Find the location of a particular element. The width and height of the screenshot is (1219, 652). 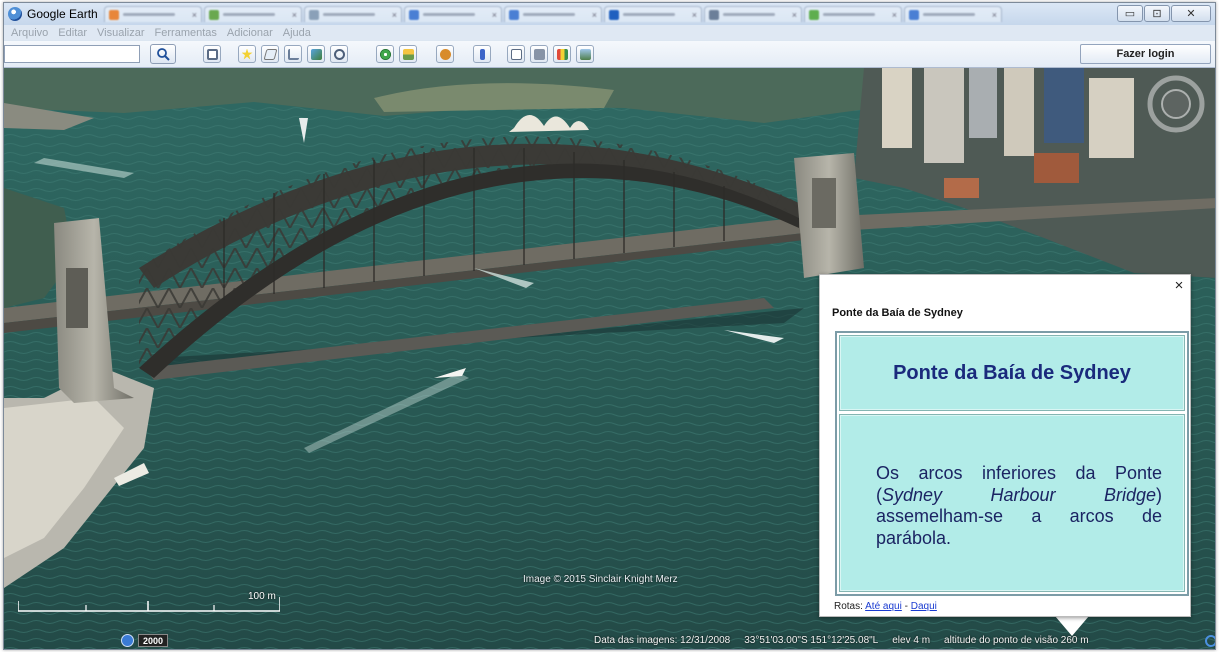

menu-adicionar: Adicionar is located at coordinates (250, 33).